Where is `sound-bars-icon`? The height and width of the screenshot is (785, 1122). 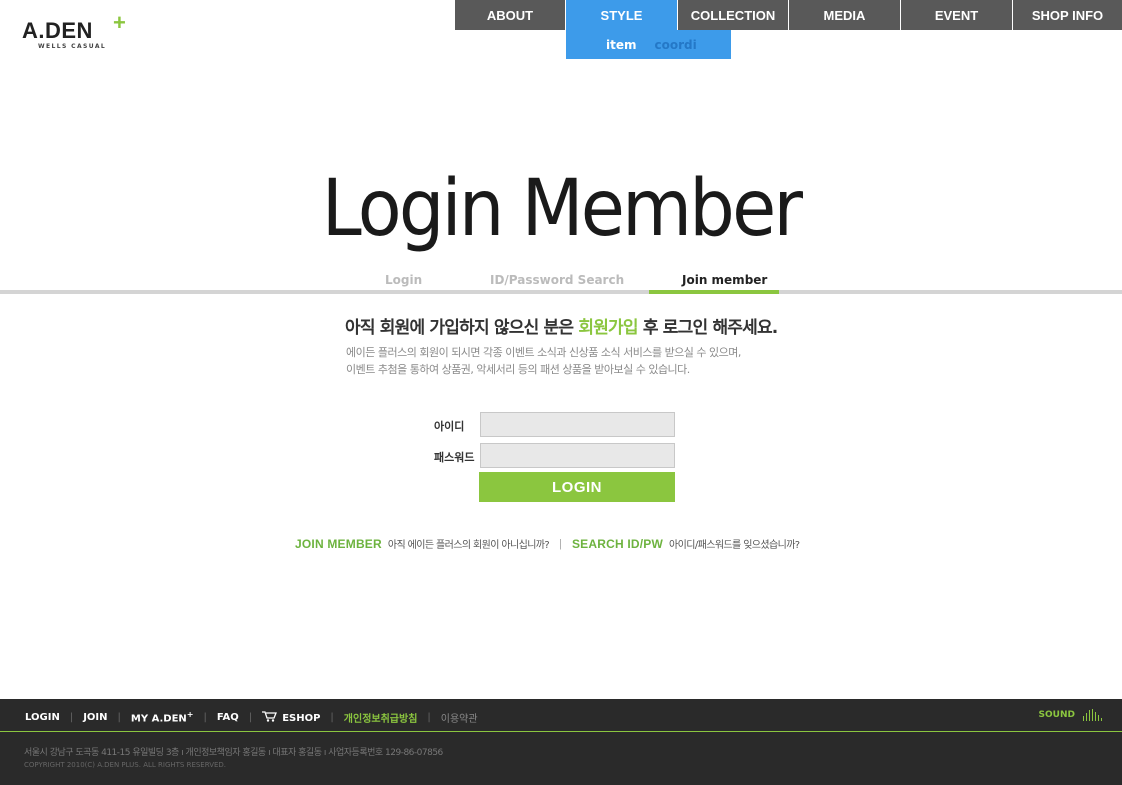
sound-bars-icon is located at coordinates (1092, 715).